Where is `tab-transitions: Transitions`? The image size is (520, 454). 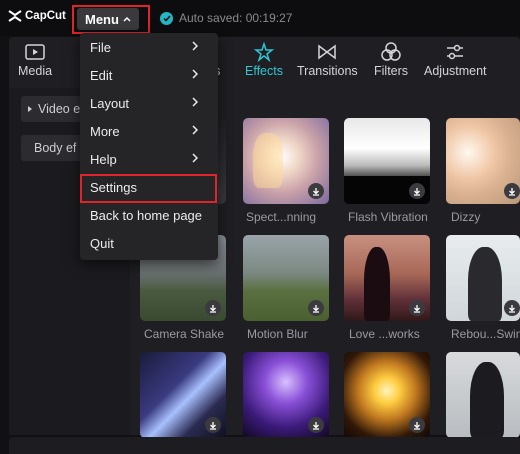 tab-transitions: Transitions is located at coordinates (327, 59).